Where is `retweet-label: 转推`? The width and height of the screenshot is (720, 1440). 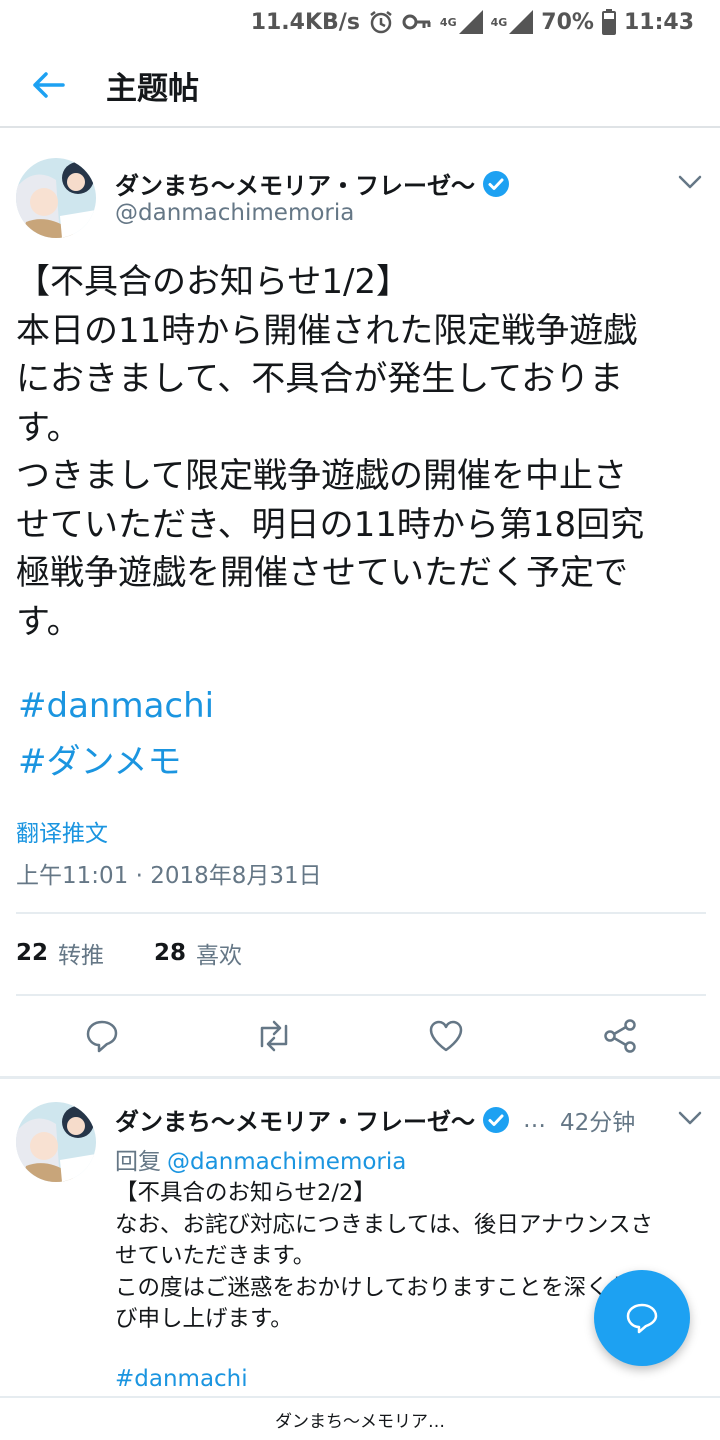 retweet-label: 转推 is located at coordinates (81, 953).